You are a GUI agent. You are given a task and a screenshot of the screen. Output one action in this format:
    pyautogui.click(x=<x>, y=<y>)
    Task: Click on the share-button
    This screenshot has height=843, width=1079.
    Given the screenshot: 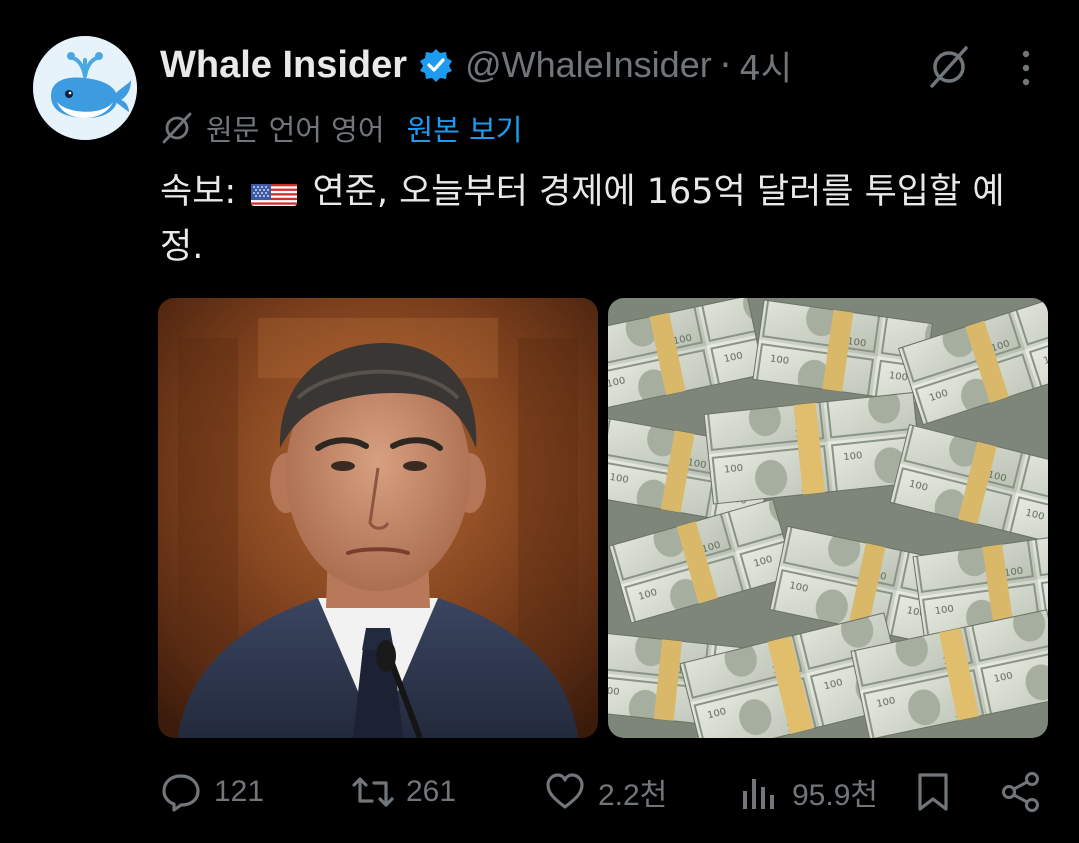 What is the action you would take?
    pyautogui.click(x=1021, y=792)
    